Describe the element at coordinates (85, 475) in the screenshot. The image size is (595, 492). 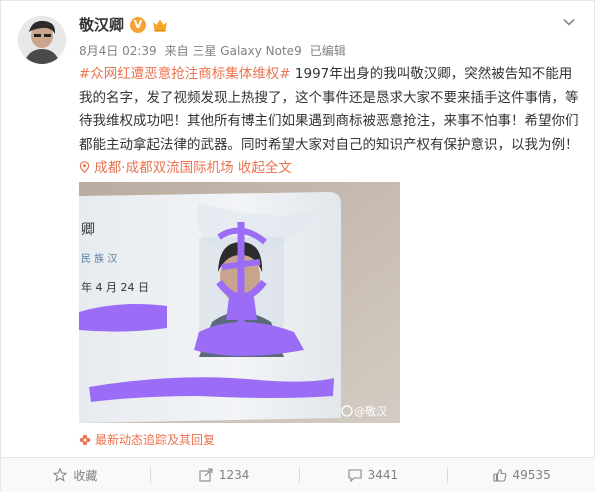
I see `favorite-label: 收藏` at that location.